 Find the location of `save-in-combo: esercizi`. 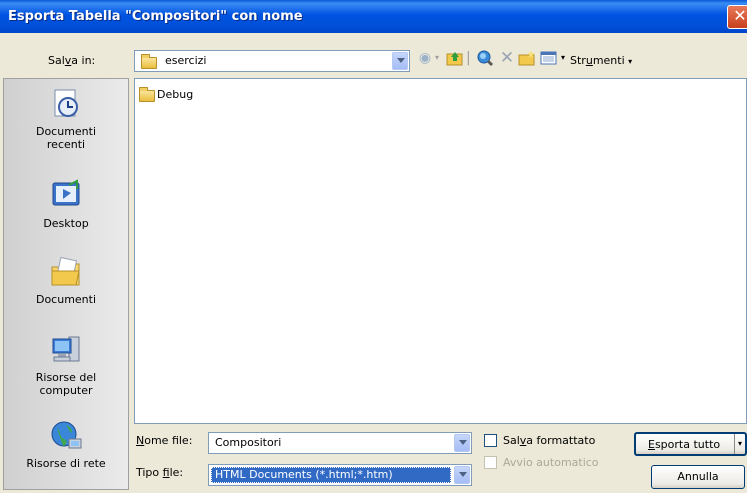

save-in-combo: esercizi is located at coordinates (272, 61).